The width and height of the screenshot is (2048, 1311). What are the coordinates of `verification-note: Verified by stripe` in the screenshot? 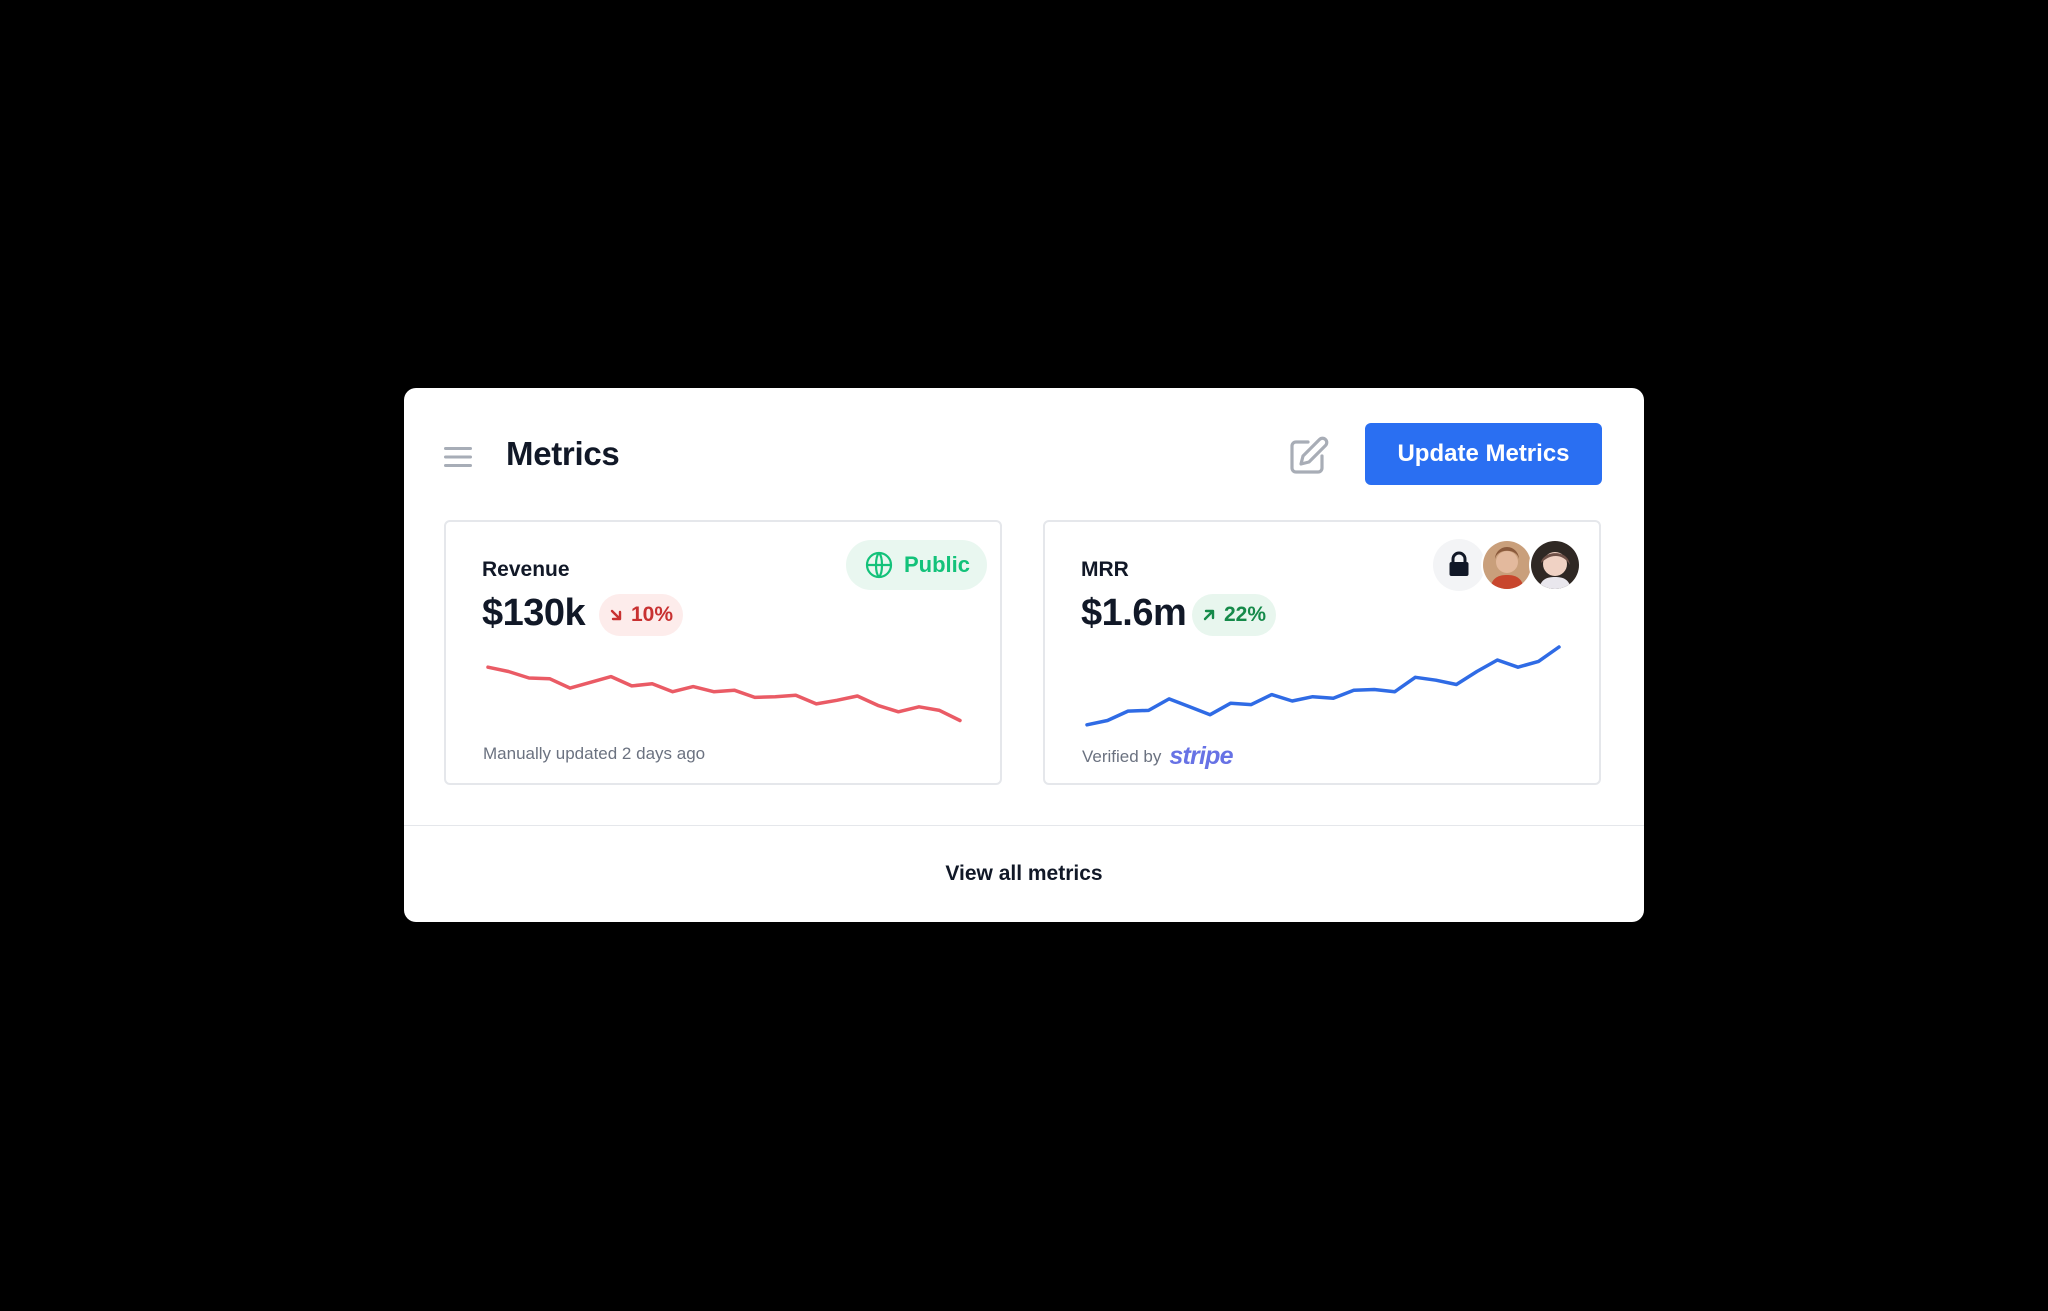 It's located at (1157, 756).